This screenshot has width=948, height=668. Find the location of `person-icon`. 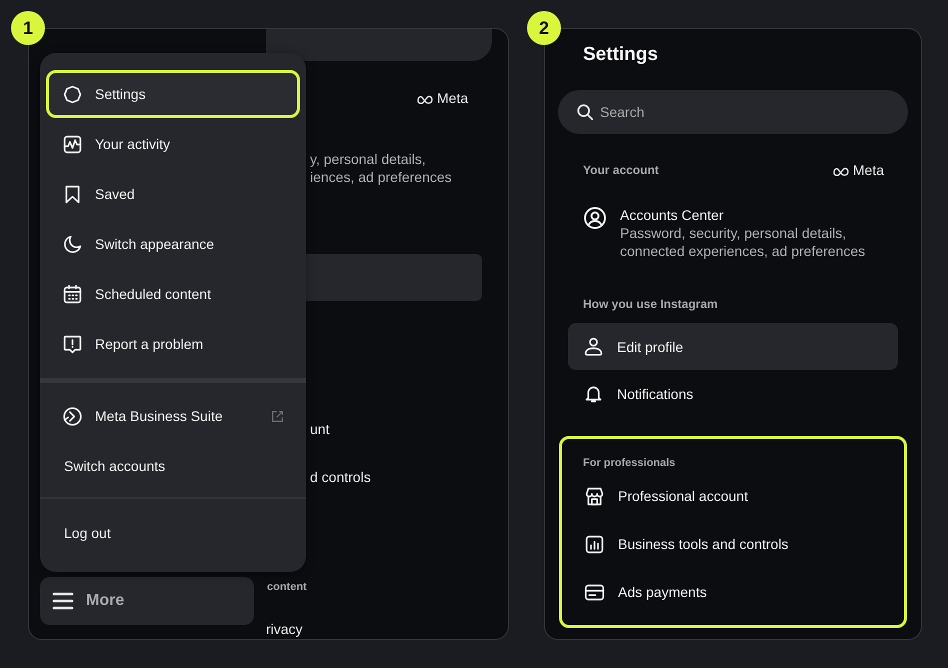

person-icon is located at coordinates (593, 346).